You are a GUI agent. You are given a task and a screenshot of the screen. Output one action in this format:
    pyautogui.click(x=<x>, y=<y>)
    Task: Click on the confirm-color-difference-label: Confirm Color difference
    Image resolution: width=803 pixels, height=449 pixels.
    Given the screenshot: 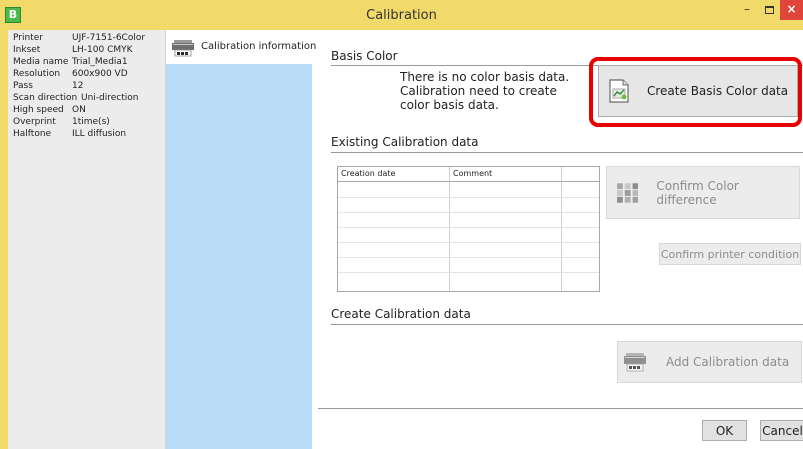 What is the action you would take?
    pyautogui.click(x=697, y=192)
    